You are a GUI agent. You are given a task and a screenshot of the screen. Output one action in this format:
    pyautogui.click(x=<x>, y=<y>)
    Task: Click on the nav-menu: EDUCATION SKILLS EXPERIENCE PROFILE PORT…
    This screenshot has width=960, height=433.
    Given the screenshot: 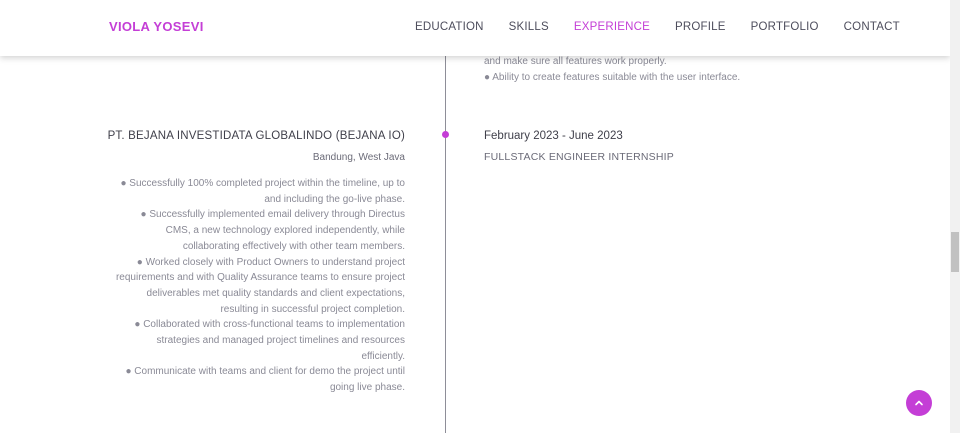 What is the action you would take?
    pyautogui.click(x=657, y=27)
    